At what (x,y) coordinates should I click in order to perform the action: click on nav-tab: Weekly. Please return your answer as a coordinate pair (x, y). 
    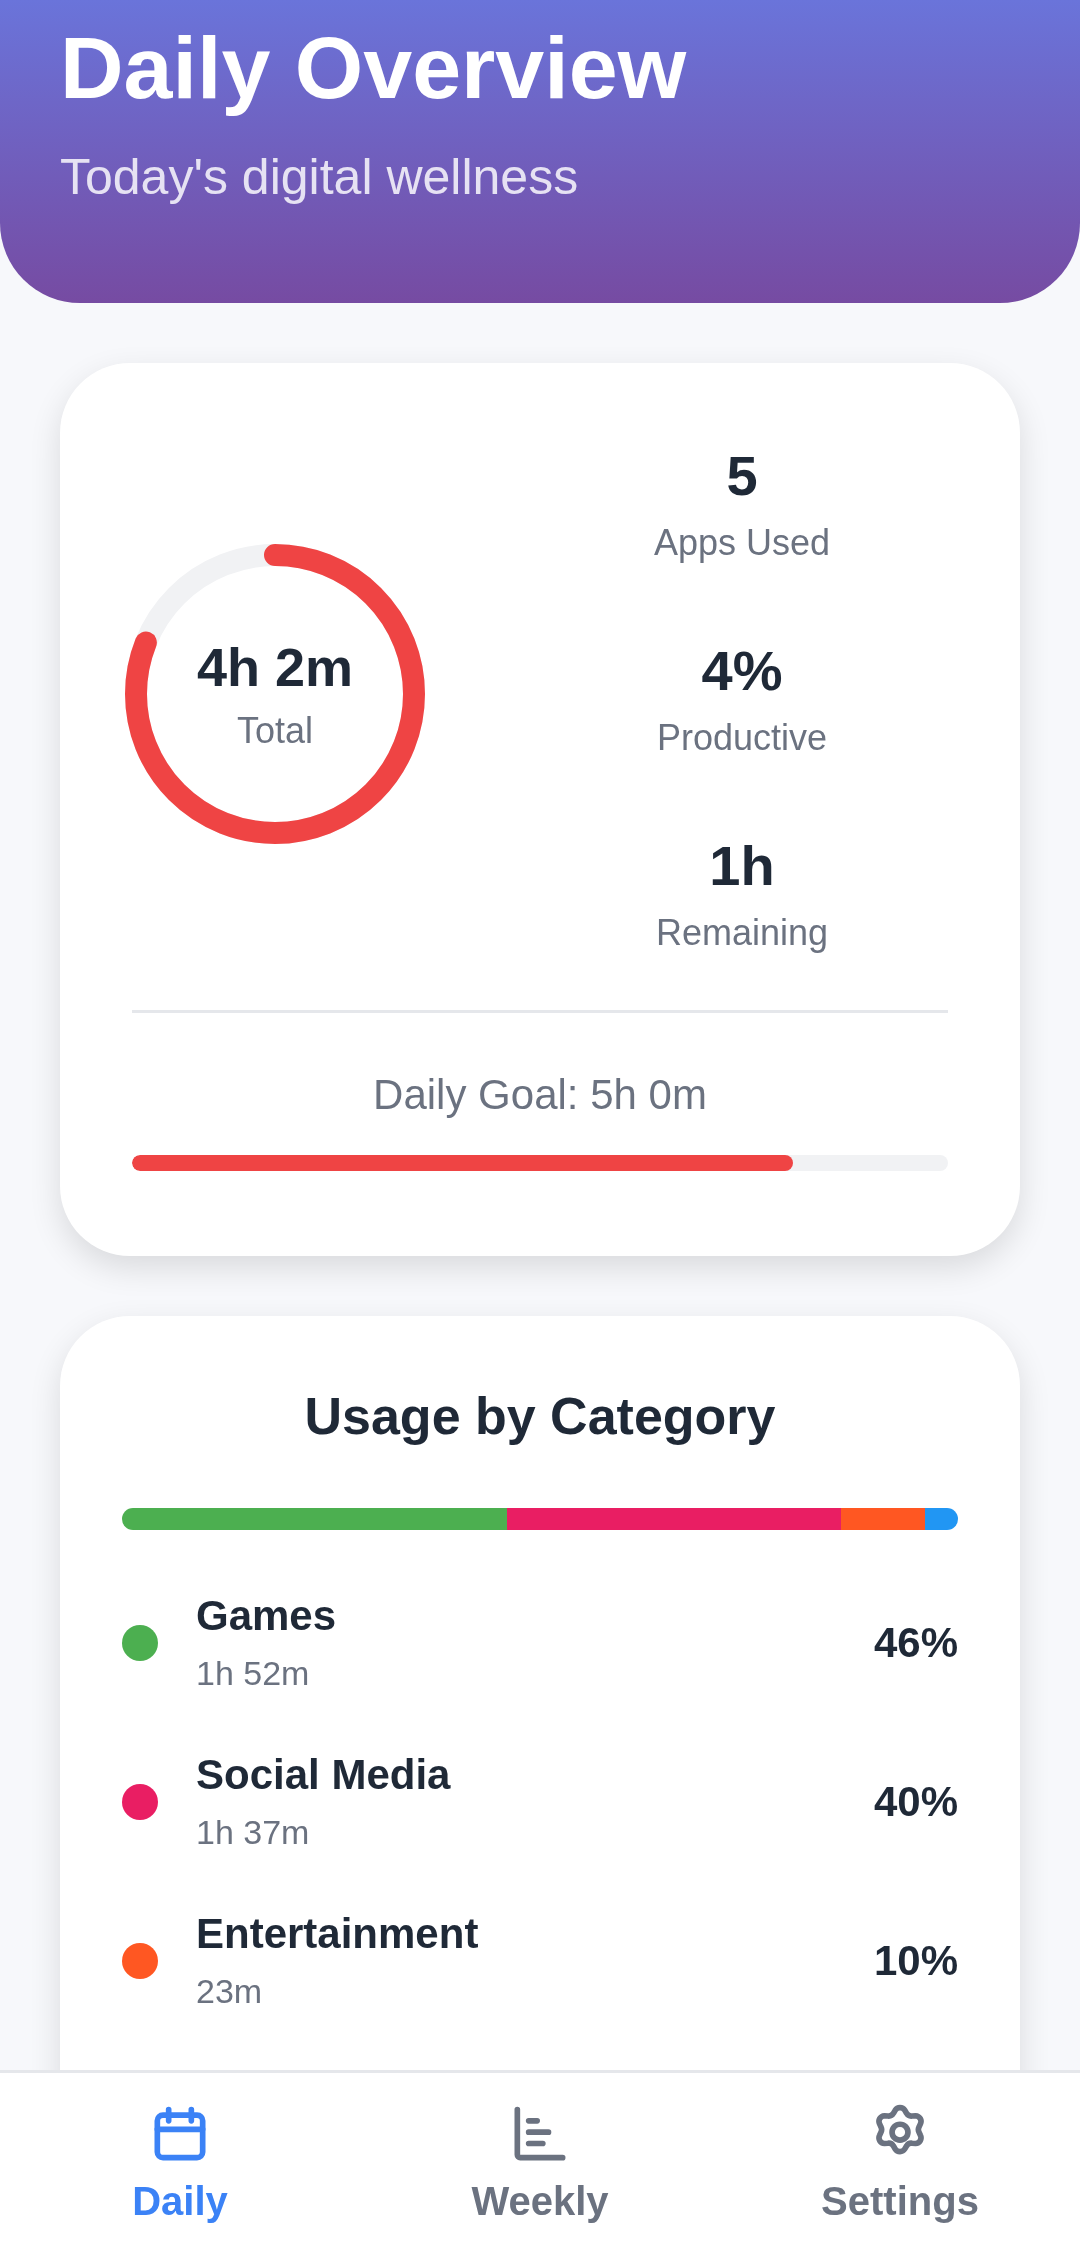
    Looking at the image, I should click on (540, 2170).